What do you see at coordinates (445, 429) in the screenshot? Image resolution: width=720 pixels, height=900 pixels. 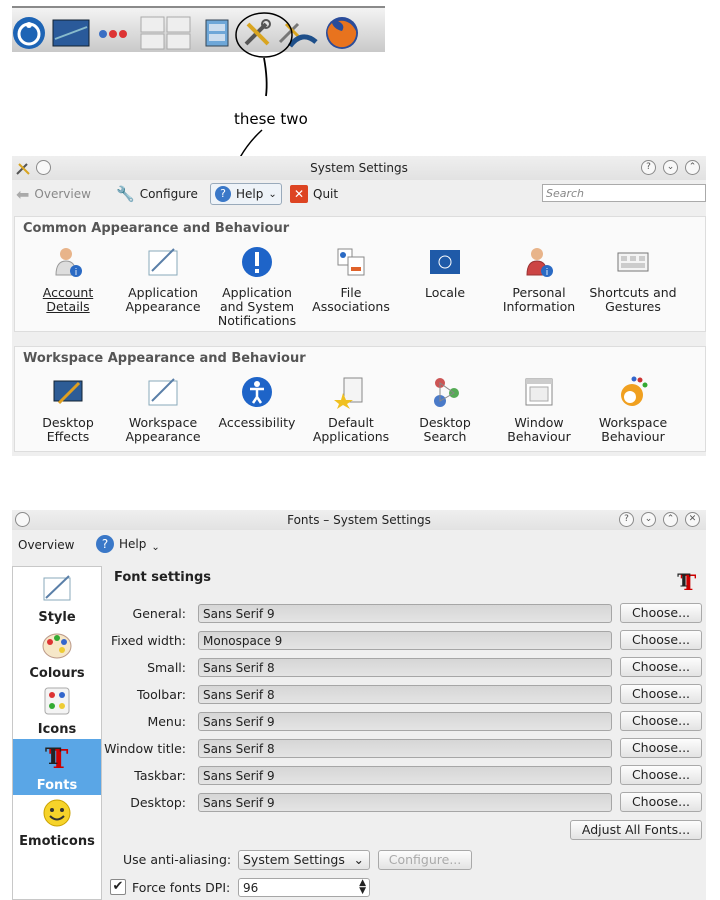 I see `item-label: Desktop Search` at bounding box center [445, 429].